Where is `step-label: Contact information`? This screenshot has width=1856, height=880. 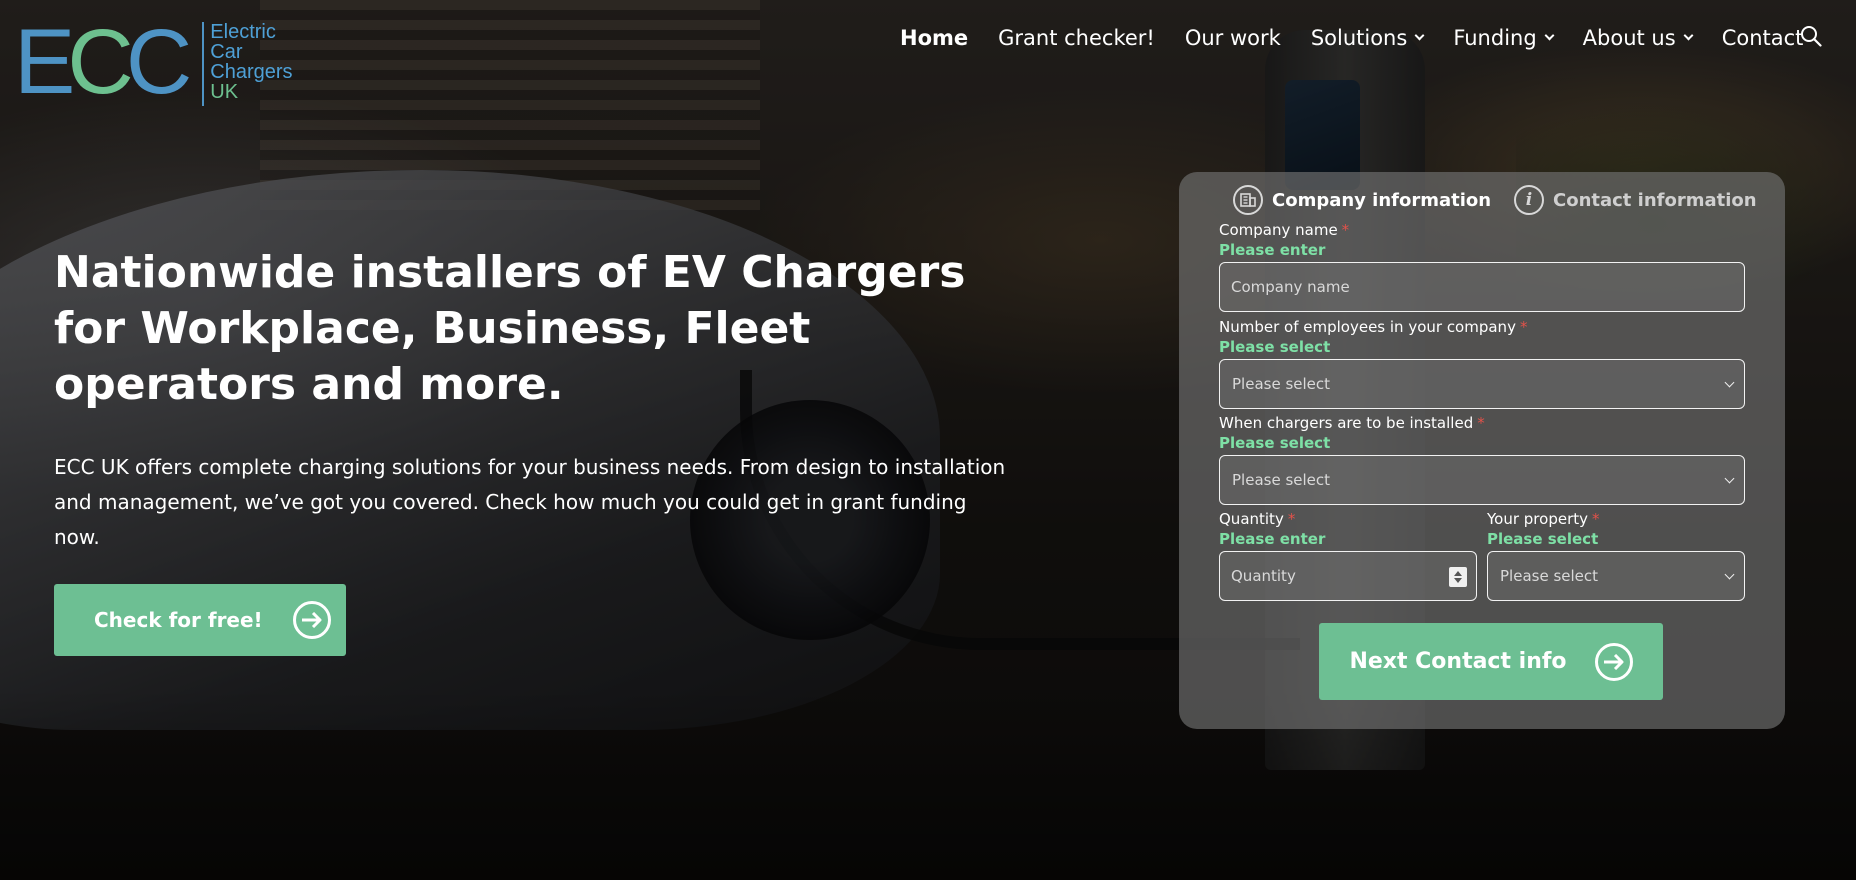
step-label: Contact information is located at coordinates (1655, 200).